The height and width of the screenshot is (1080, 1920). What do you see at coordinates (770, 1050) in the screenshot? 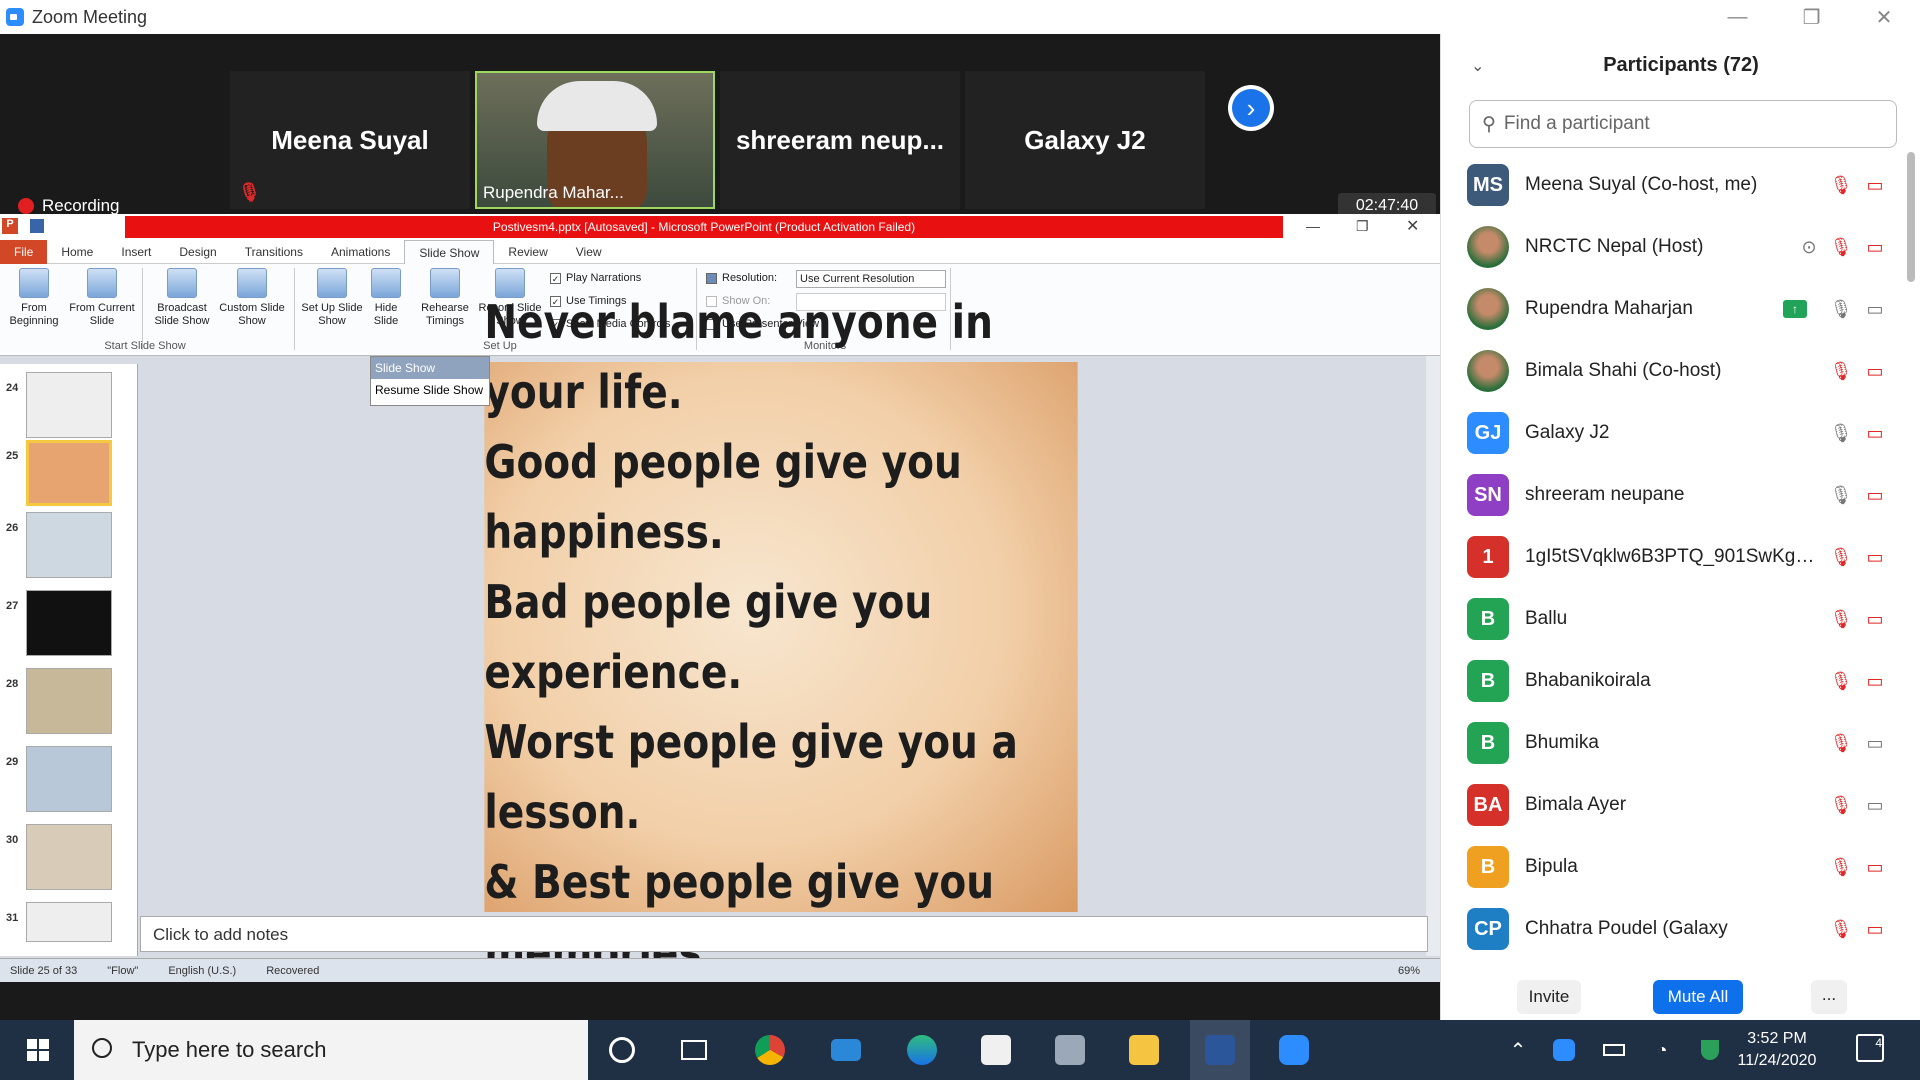
I see `chrome-icon` at bounding box center [770, 1050].